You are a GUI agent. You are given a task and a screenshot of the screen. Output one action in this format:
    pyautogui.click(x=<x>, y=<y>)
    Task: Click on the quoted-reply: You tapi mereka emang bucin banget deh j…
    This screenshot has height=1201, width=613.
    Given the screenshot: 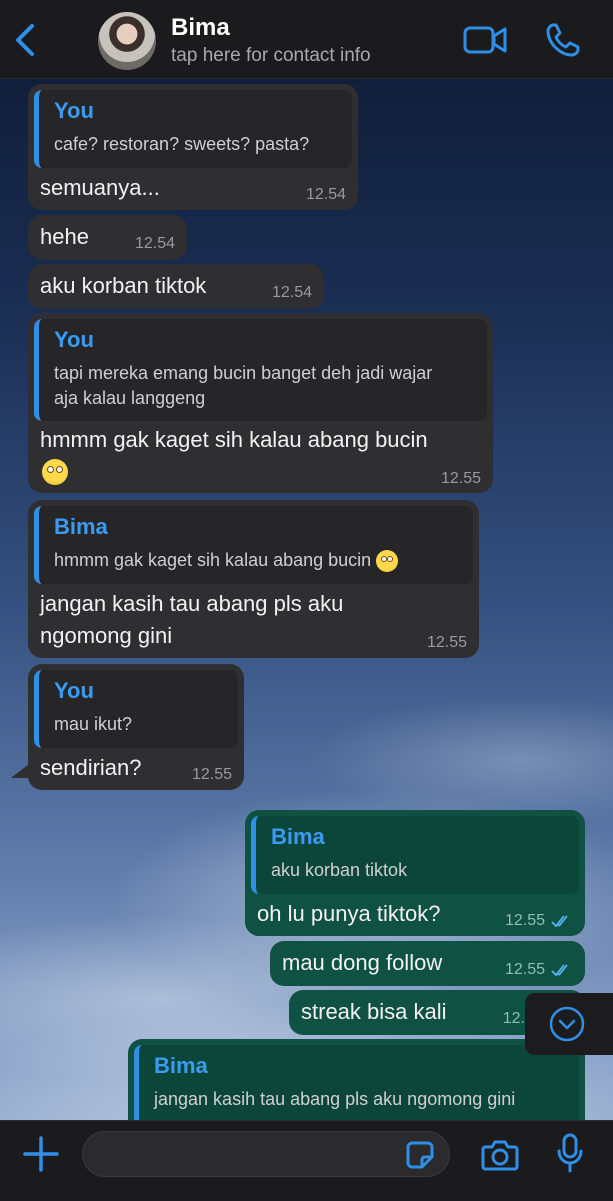 What is the action you would take?
    pyautogui.click(x=260, y=370)
    